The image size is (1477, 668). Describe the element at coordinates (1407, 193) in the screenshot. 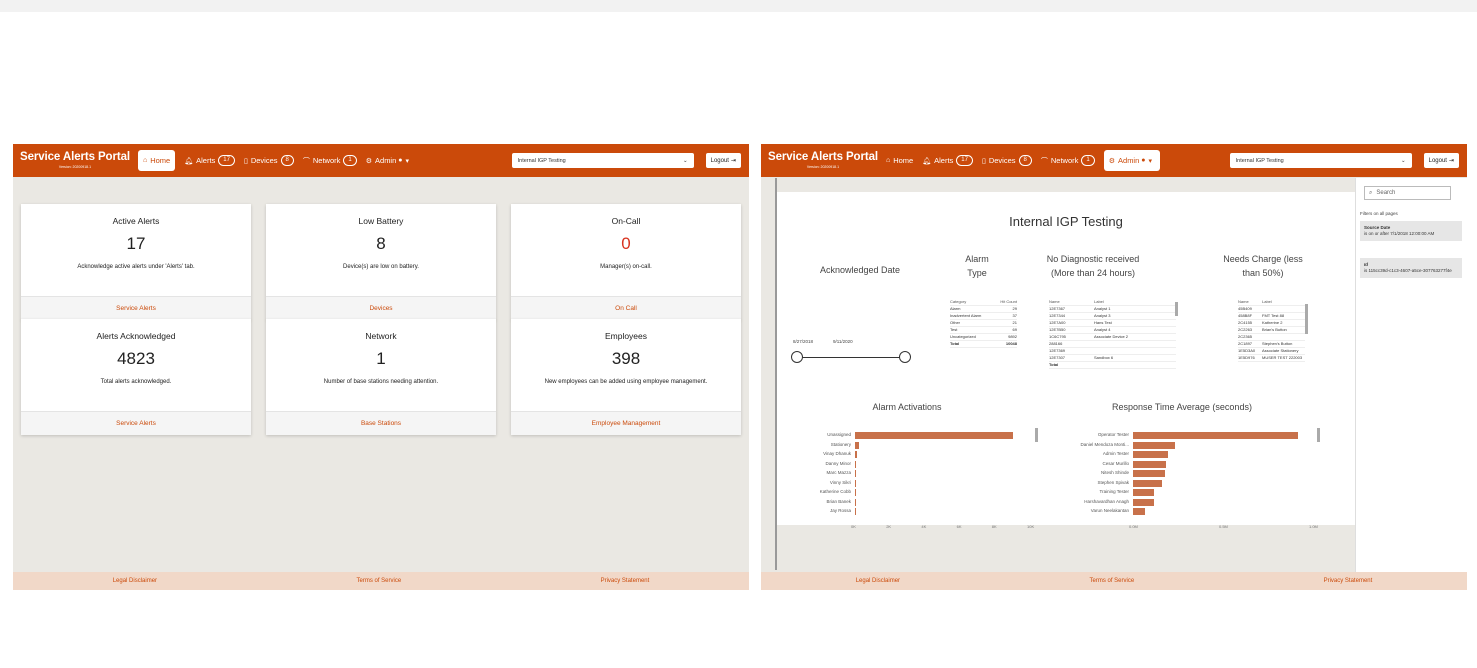

I see `filter-search-input: ⌕ Search` at that location.